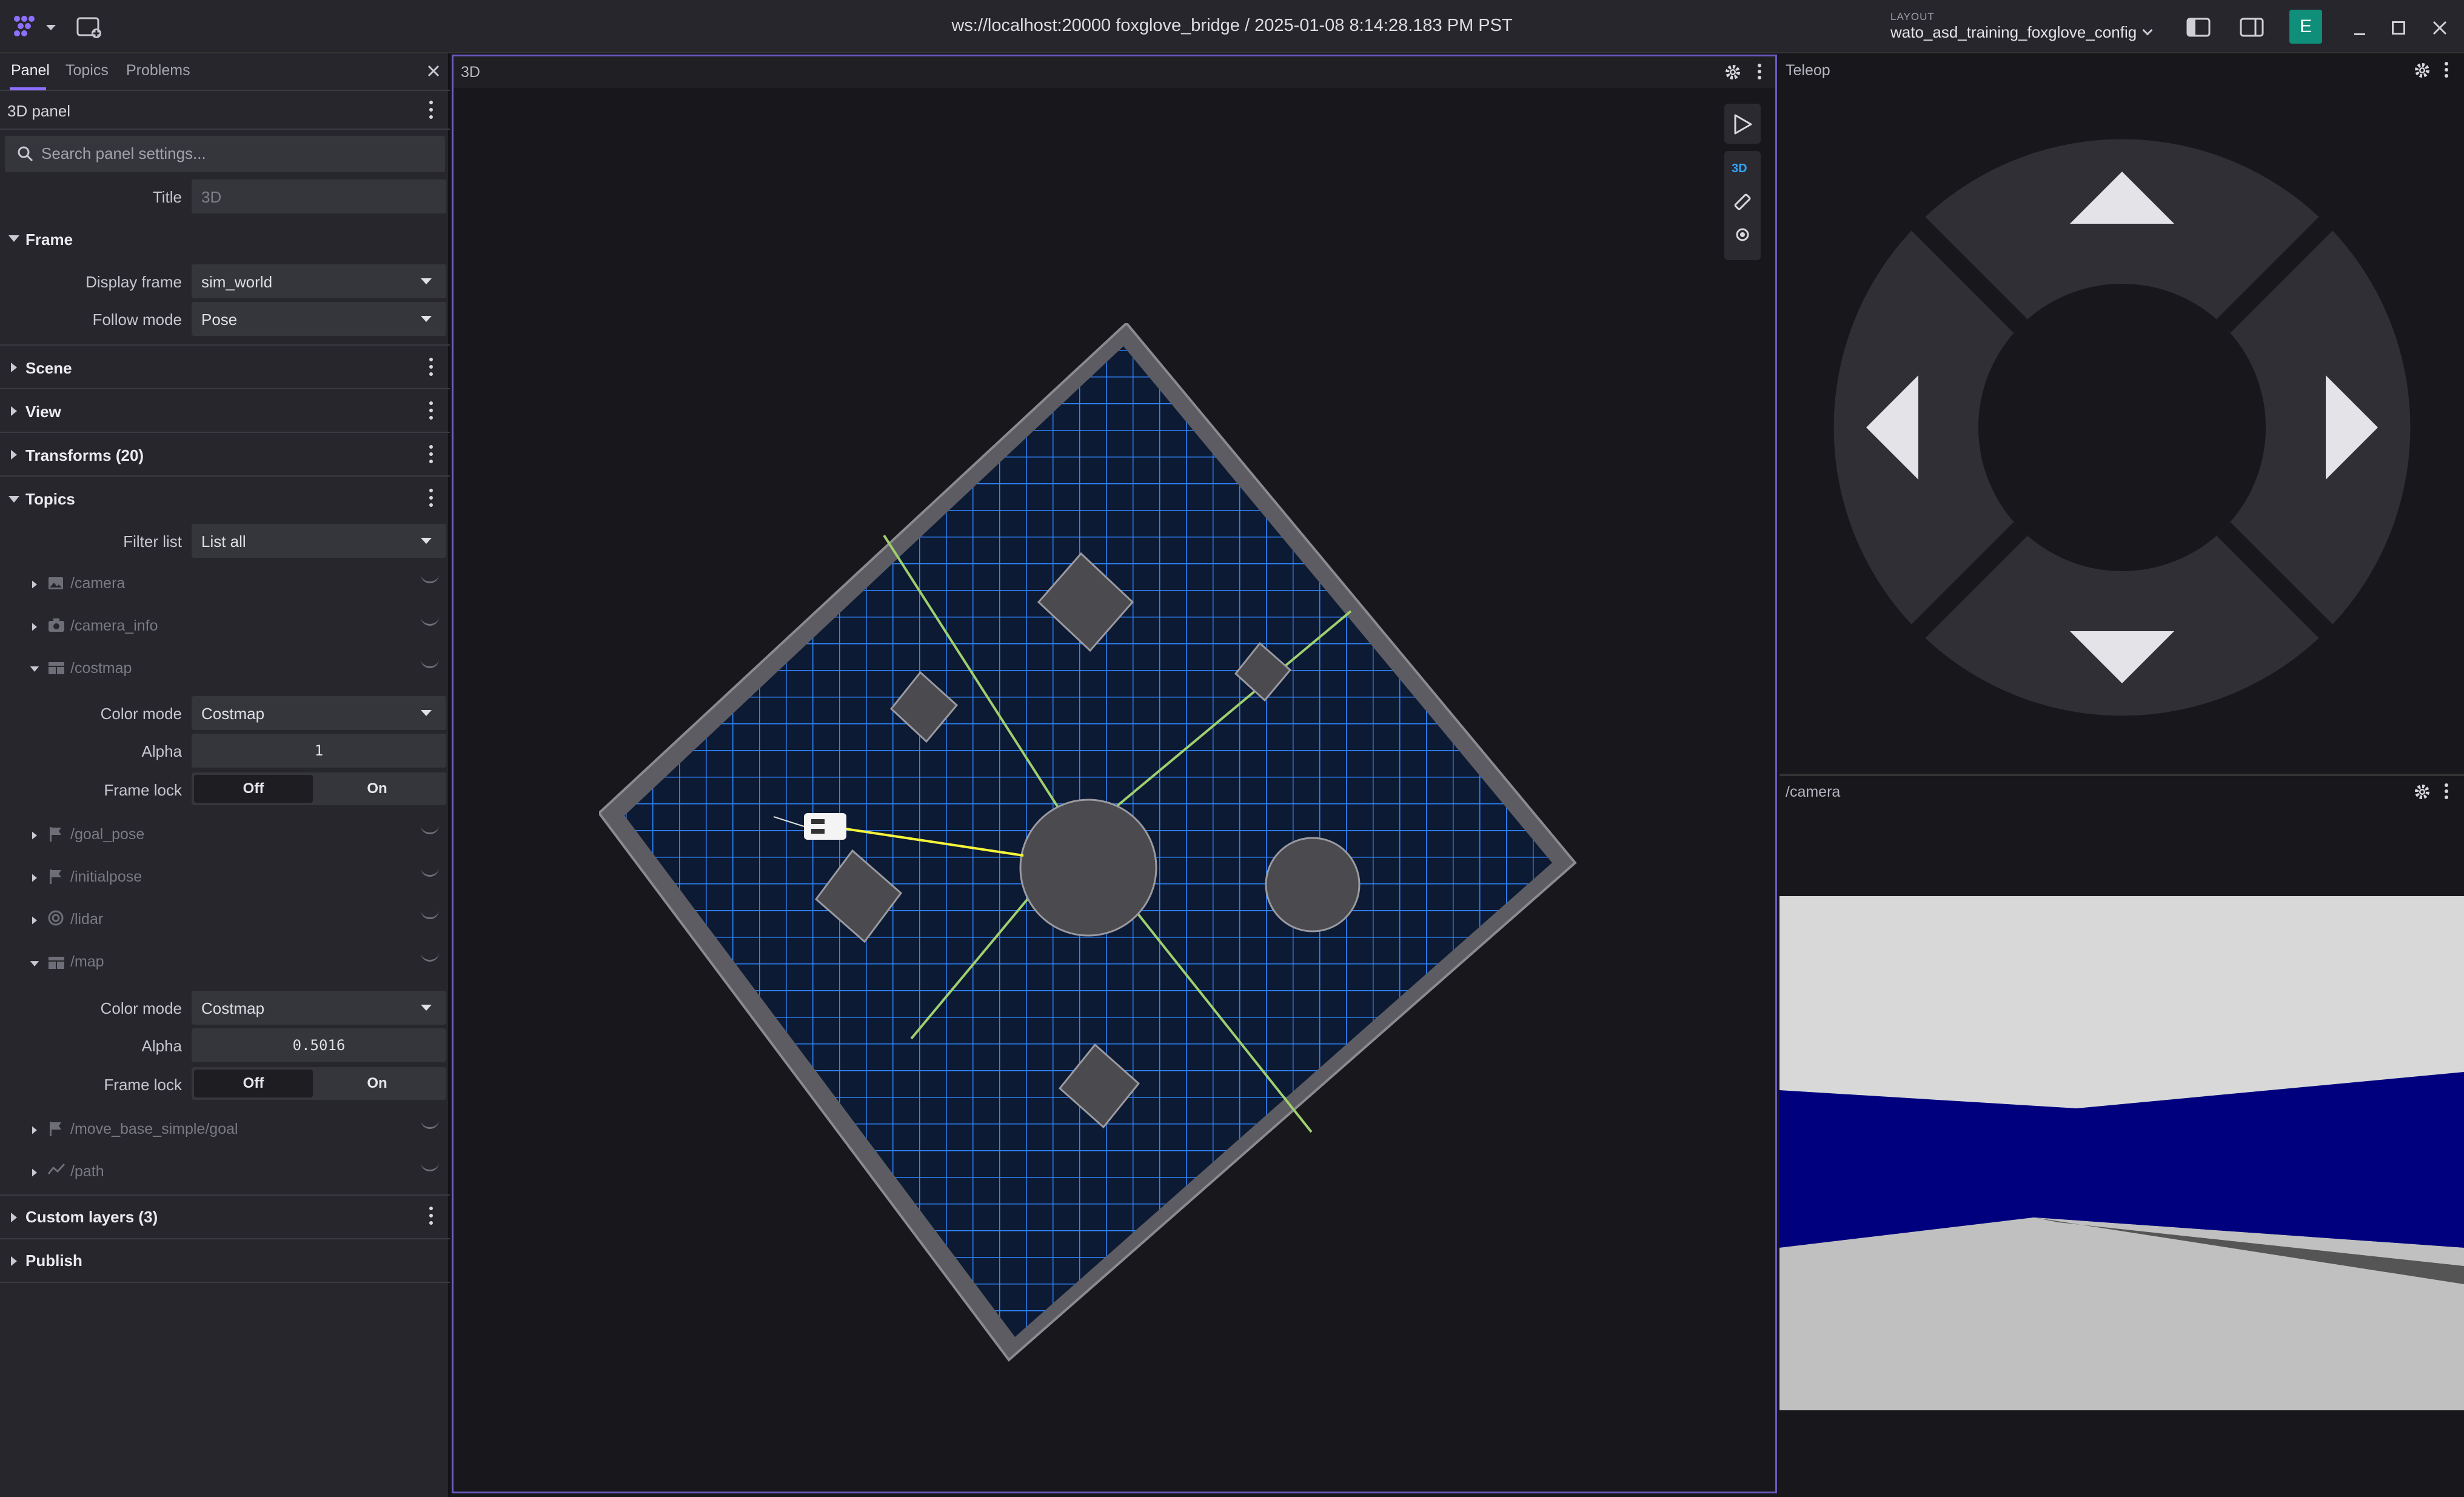  What do you see at coordinates (1114, 72) in the screenshot?
I see `3d-panel-header: 3D` at bounding box center [1114, 72].